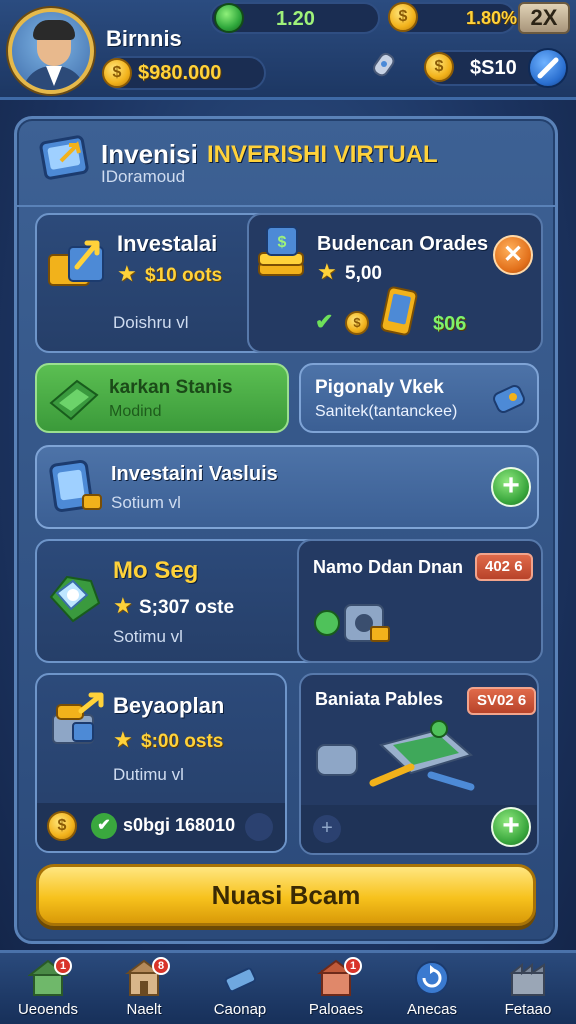  What do you see at coordinates (167, 243) in the screenshot?
I see `investalai-title: Investalai` at bounding box center [167, 243].